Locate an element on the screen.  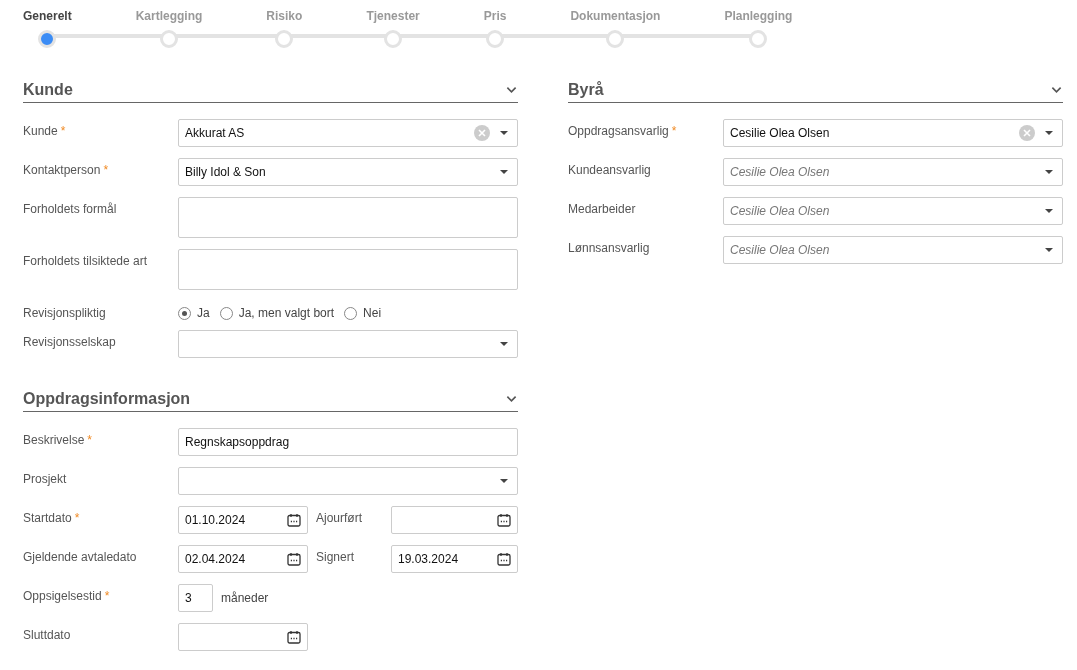
field-label: Sluttdato is located at coordinates (47, 635).